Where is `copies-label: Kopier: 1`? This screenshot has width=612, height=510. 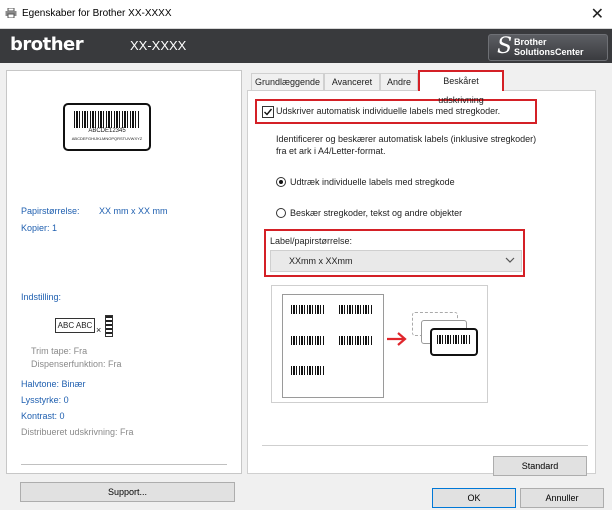 copies-label: Kopier: 1 is located at coordinates (39, 228).